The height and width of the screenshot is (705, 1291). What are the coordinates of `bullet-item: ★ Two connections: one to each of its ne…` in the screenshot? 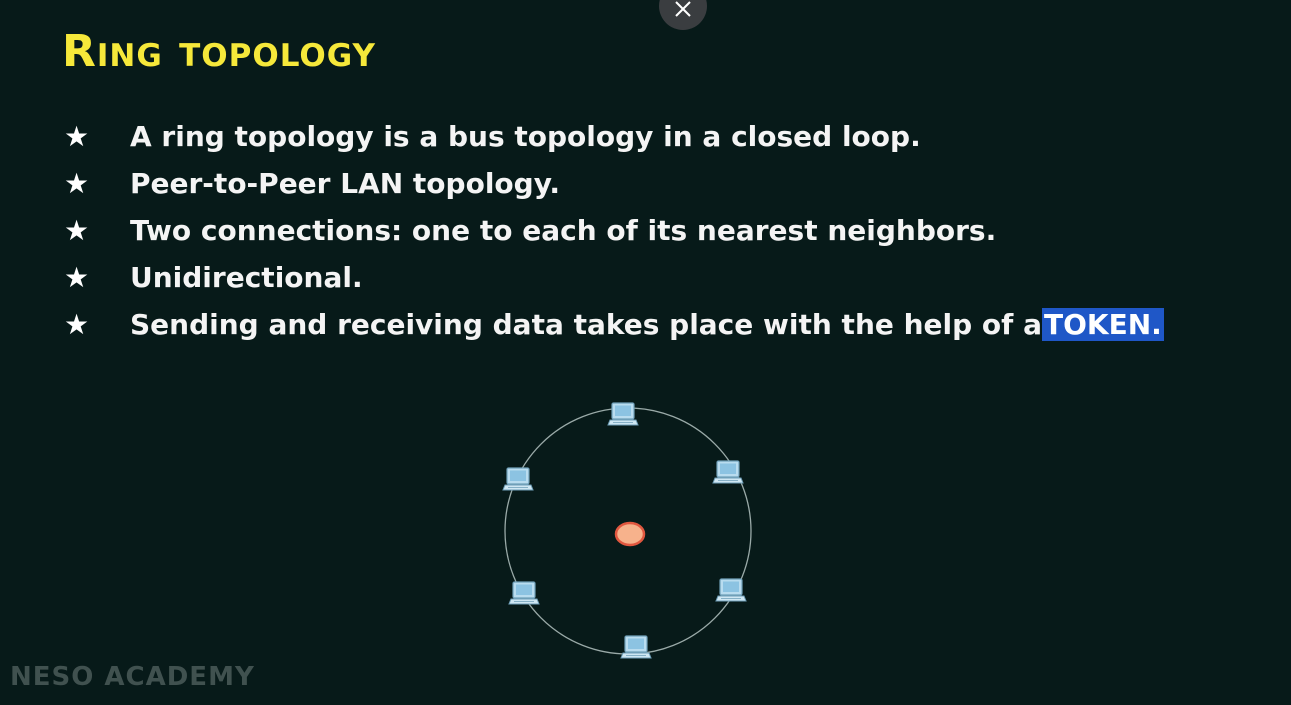 It's located at (613, 230).